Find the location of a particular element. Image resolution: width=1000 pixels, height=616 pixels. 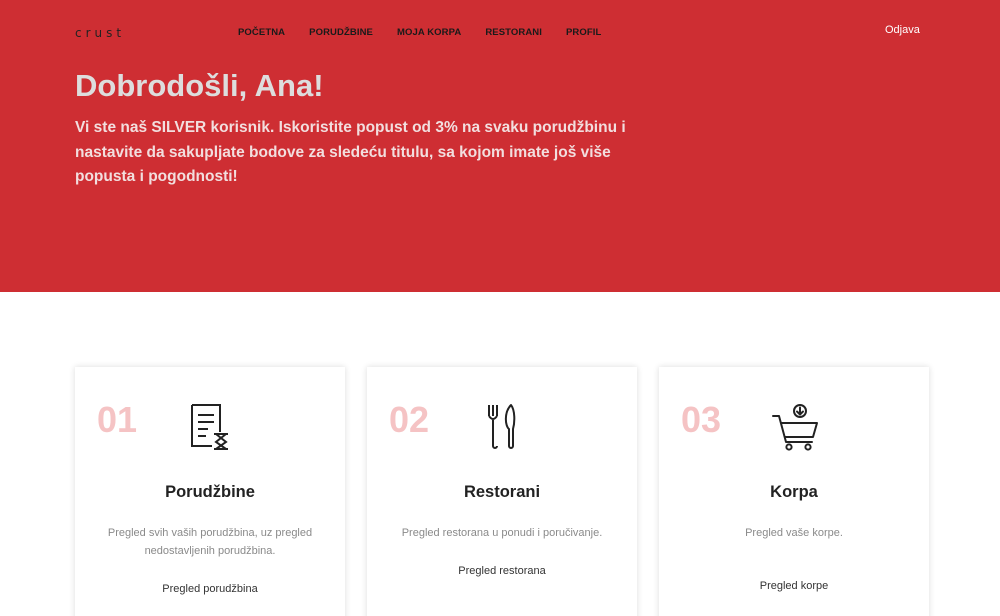

logo: crust is located at coordinates (100, 33).